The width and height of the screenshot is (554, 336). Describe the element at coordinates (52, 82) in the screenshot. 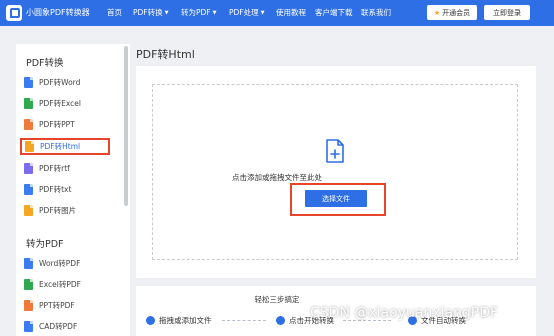

I see `sidebar-item-pdf-to-word: PDF转Word` at that location.